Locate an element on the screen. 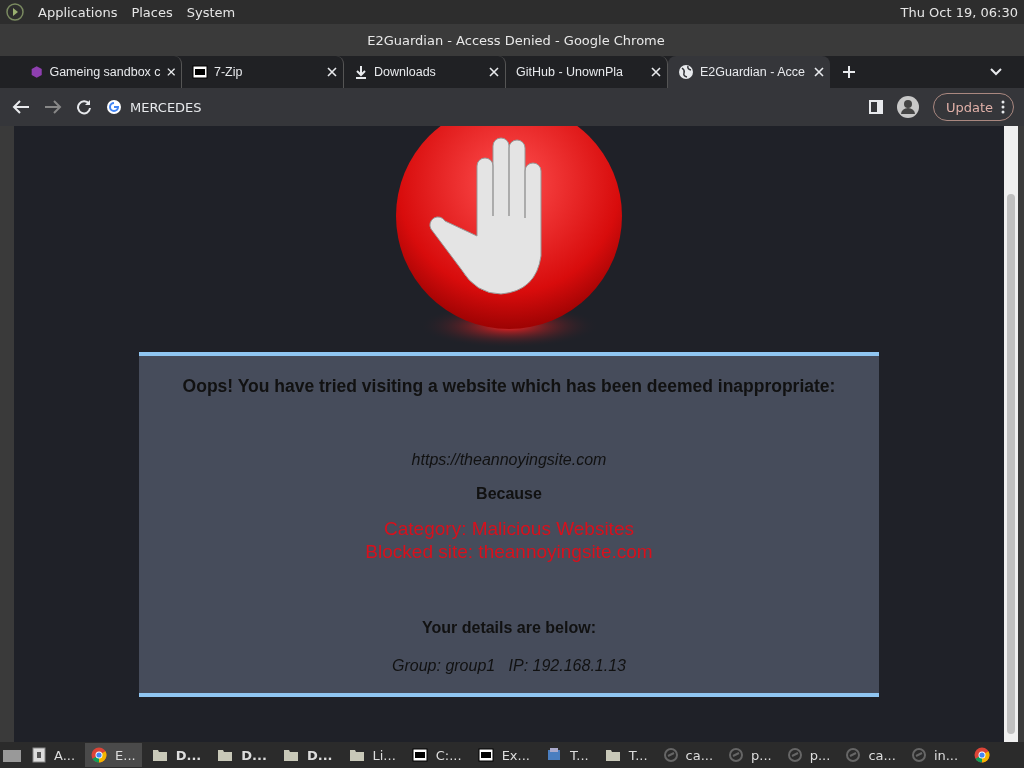  panel-menu: Places is located at coordinates (152, 12).